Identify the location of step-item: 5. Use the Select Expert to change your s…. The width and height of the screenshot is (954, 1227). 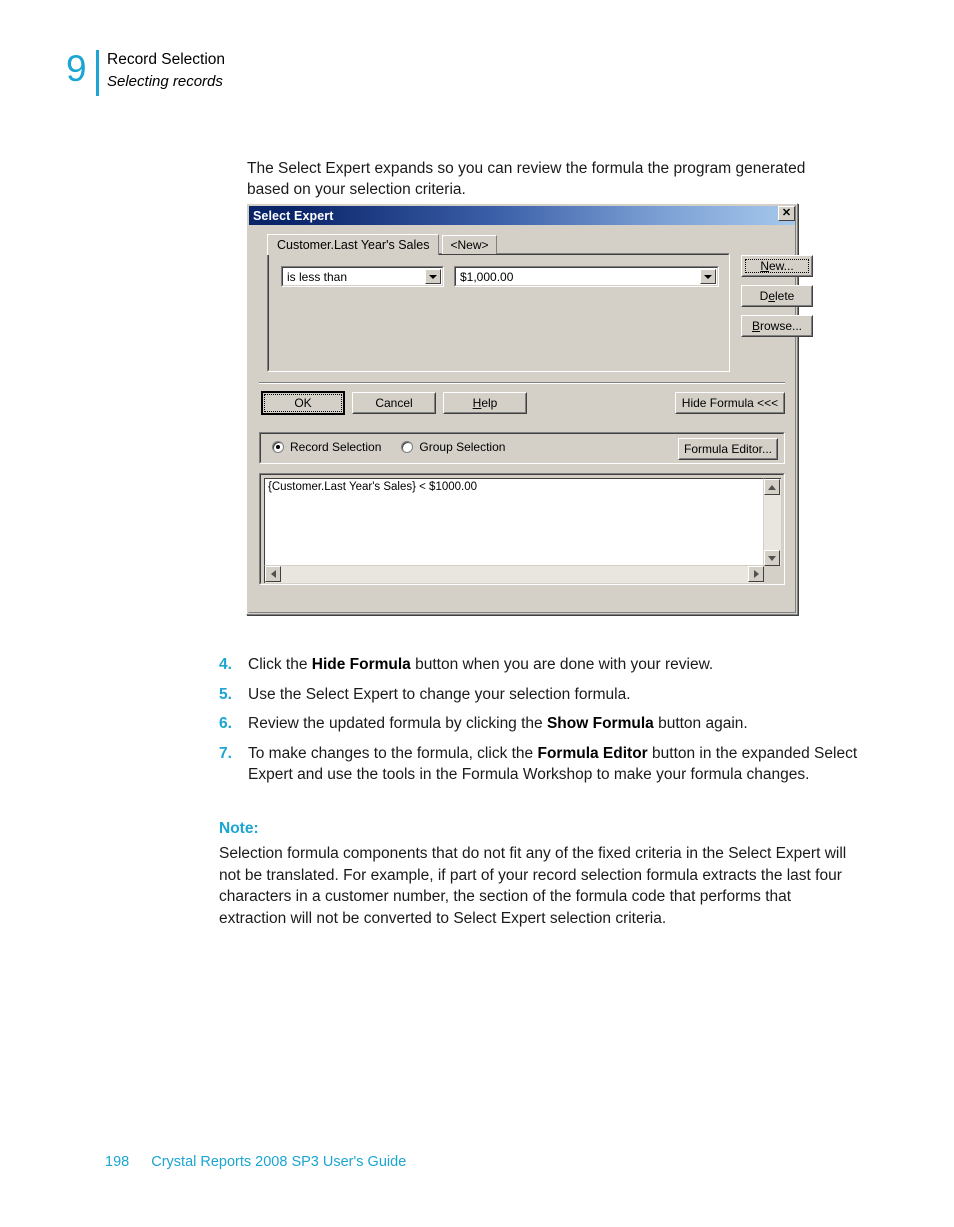
(539, 695).